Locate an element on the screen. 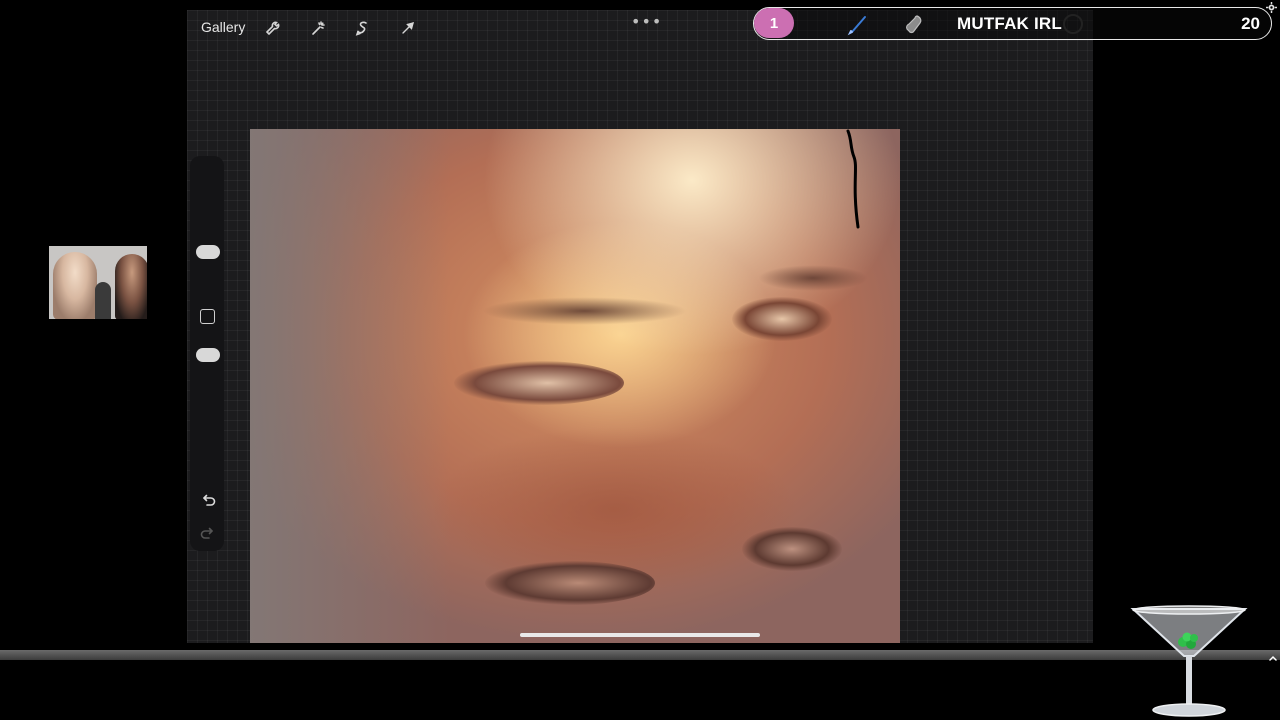 This screenshot has width=1280, height=720. stream-count: 20 is located at coordinates (1250, 23).